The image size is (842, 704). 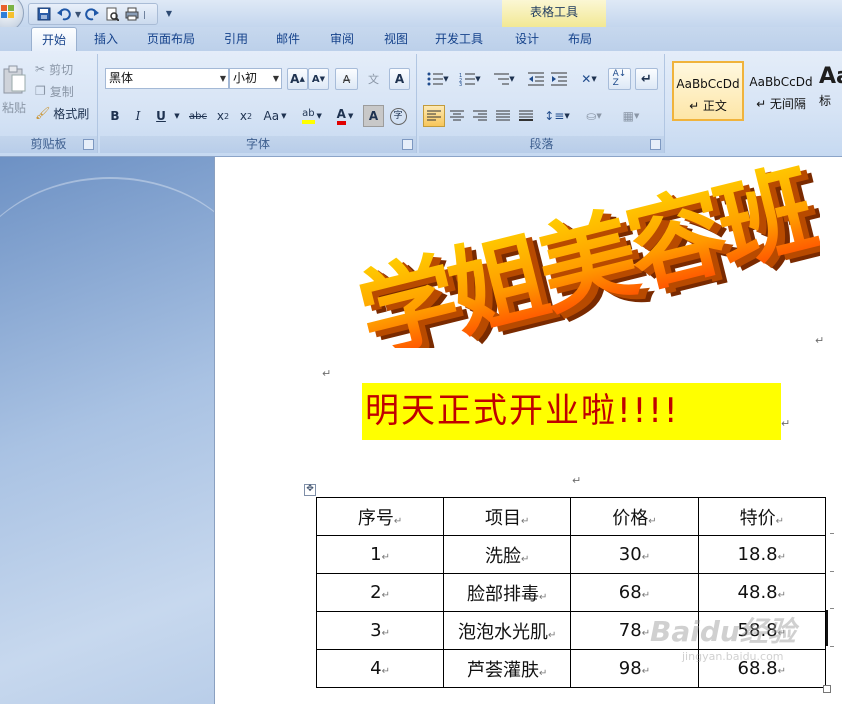 I want to click on distributed-icon, so click(x=526, y=115).